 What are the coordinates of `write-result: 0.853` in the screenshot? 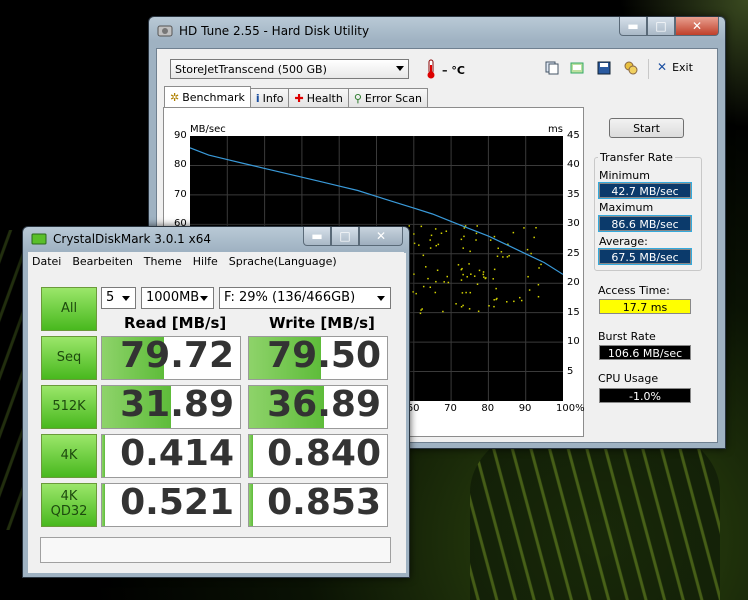 It's located at (318, 505).